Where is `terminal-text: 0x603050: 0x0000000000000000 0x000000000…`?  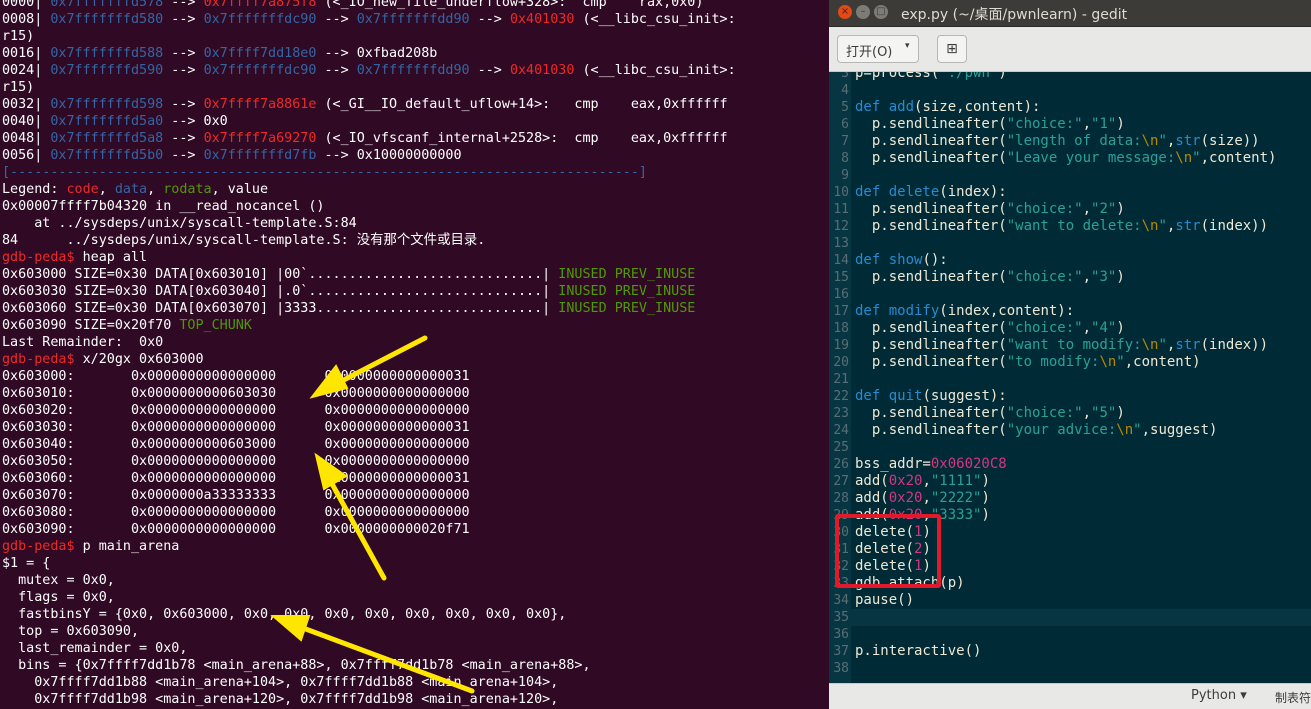
terminal-text: 0x603050: 0x0000000000000000 0x000000000… is located at coordinates (236, 461).